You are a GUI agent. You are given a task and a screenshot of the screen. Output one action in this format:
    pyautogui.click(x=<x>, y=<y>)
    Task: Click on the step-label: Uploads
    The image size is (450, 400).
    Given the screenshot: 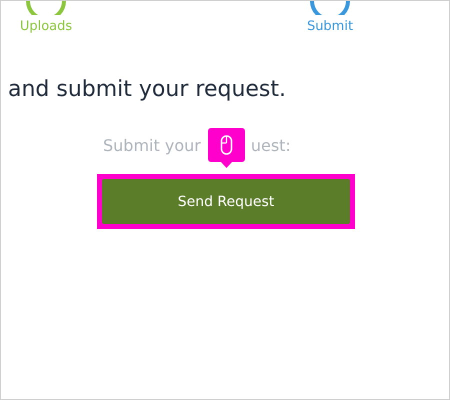 What is the action you would take?
    pyautogui.click(x=46, y=26)
    